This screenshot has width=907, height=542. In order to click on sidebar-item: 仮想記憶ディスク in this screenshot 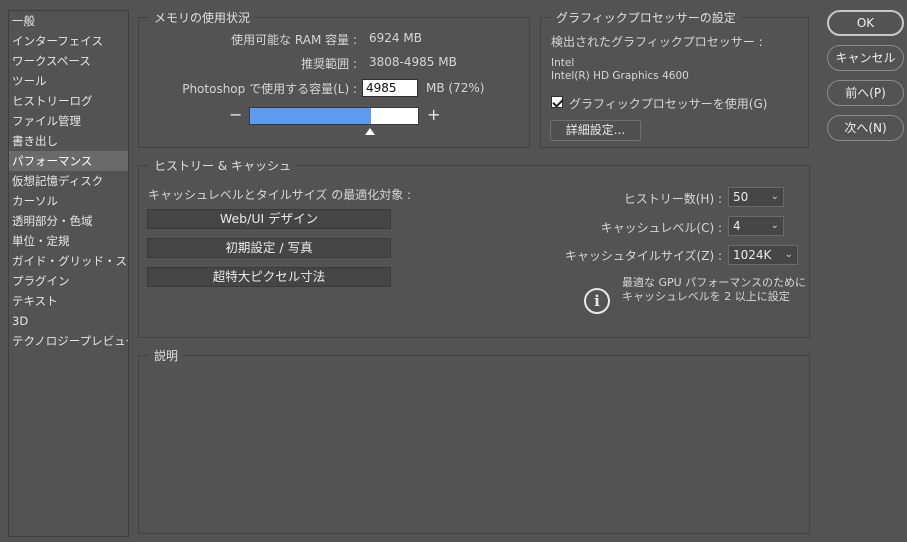, I will do `click(68, 181)`.